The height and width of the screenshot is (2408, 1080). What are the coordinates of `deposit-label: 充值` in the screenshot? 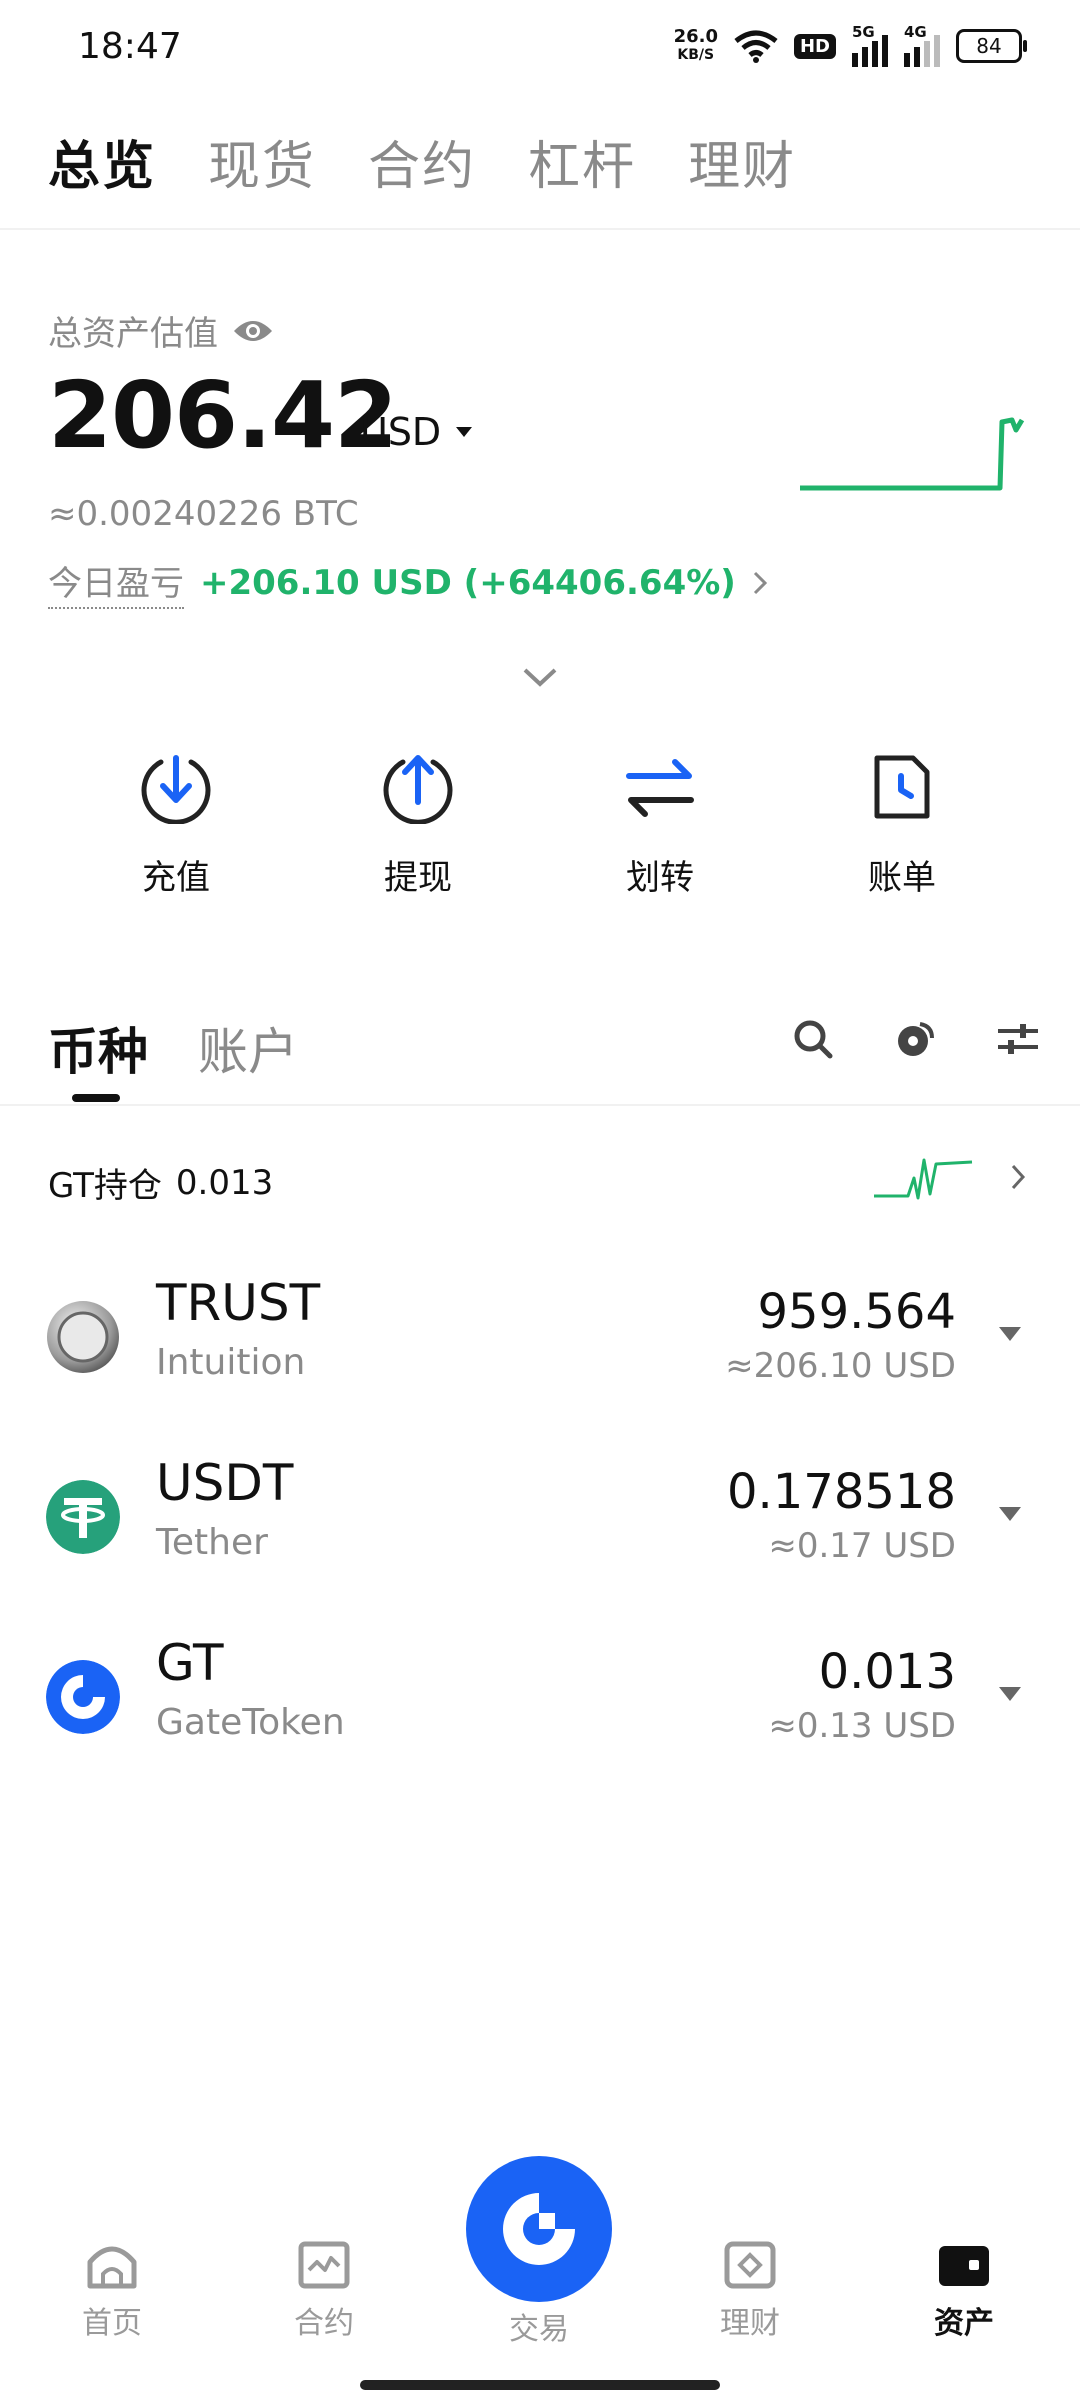 It's located at (176, 878).